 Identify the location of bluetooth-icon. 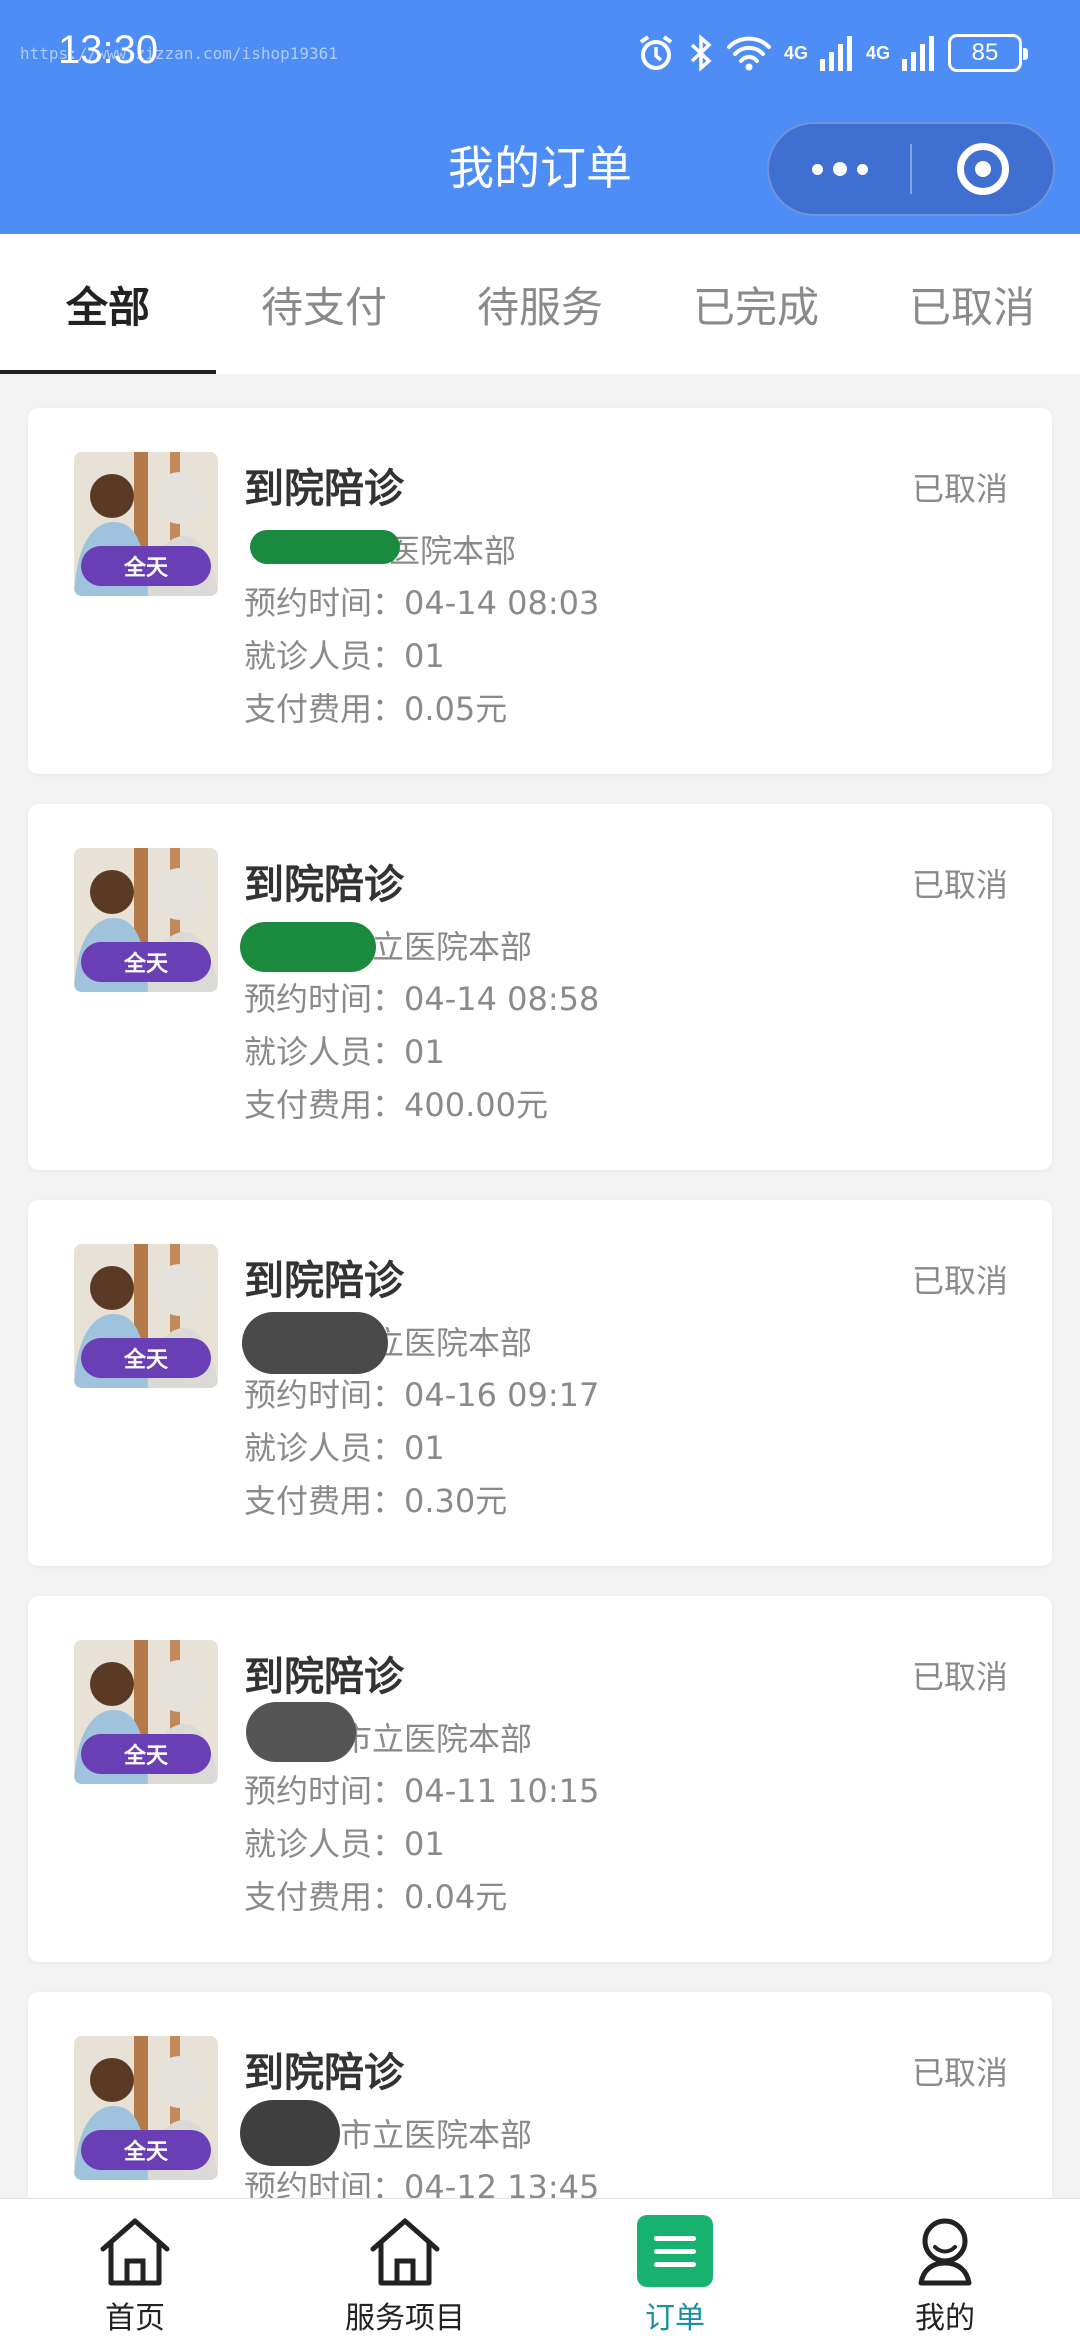
(701, 53).